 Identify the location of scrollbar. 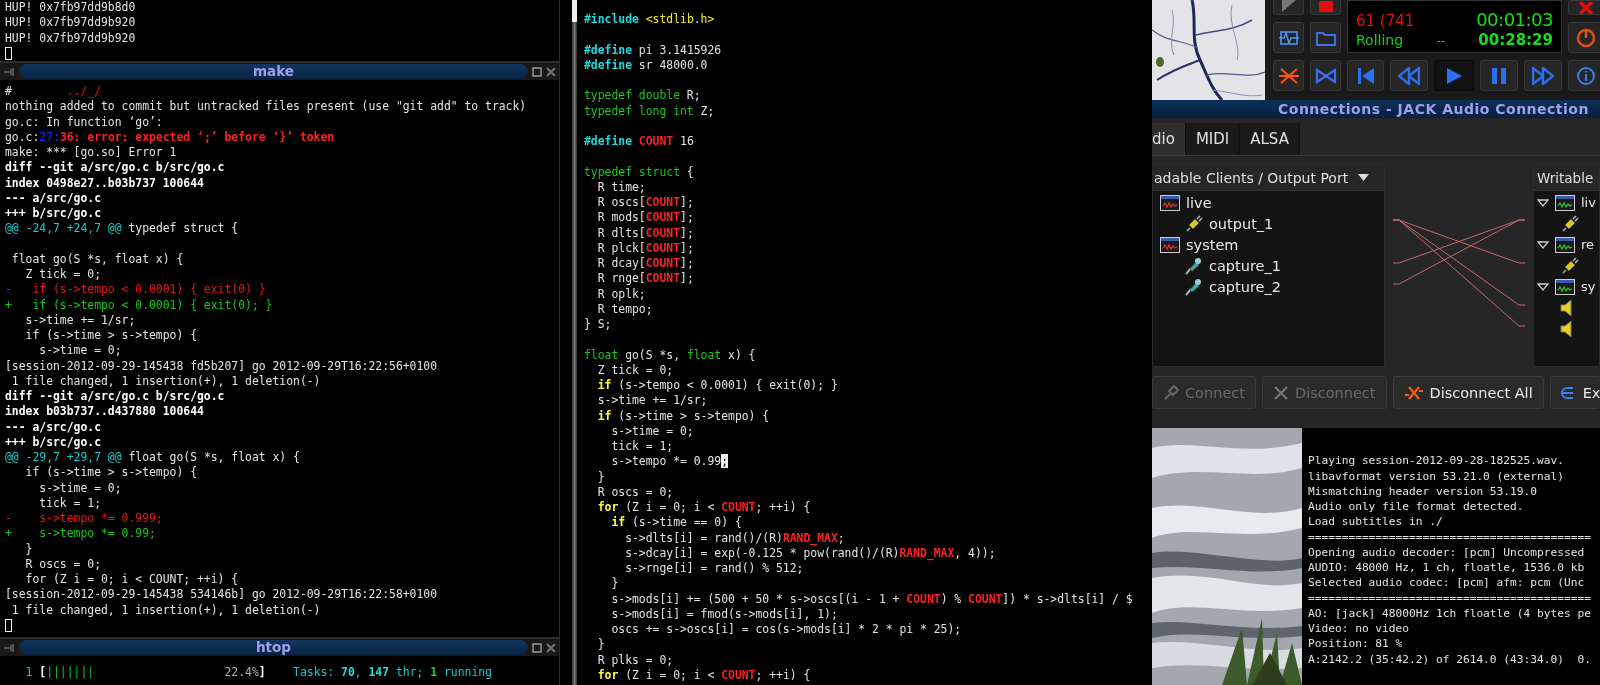
(574, 342).